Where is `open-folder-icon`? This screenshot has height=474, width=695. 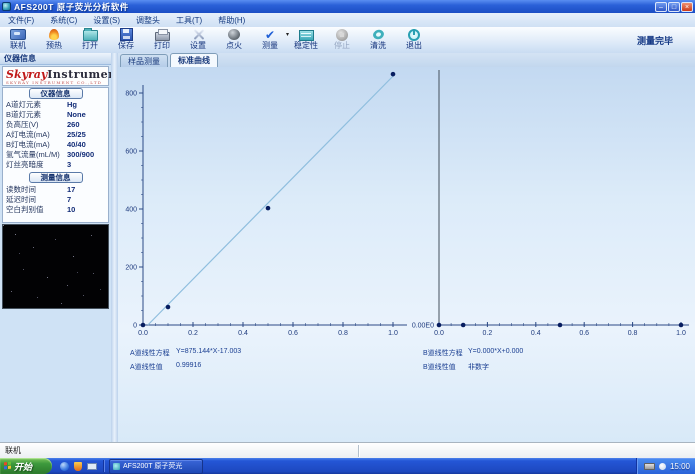 open-folder-icon is located at coordinates (90, 34).